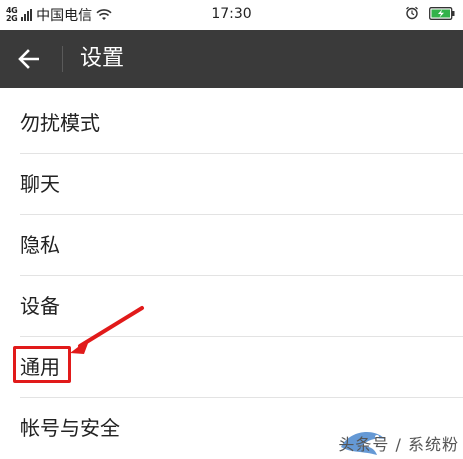  I want to click on action-bar: 设置, so click(231, 59).